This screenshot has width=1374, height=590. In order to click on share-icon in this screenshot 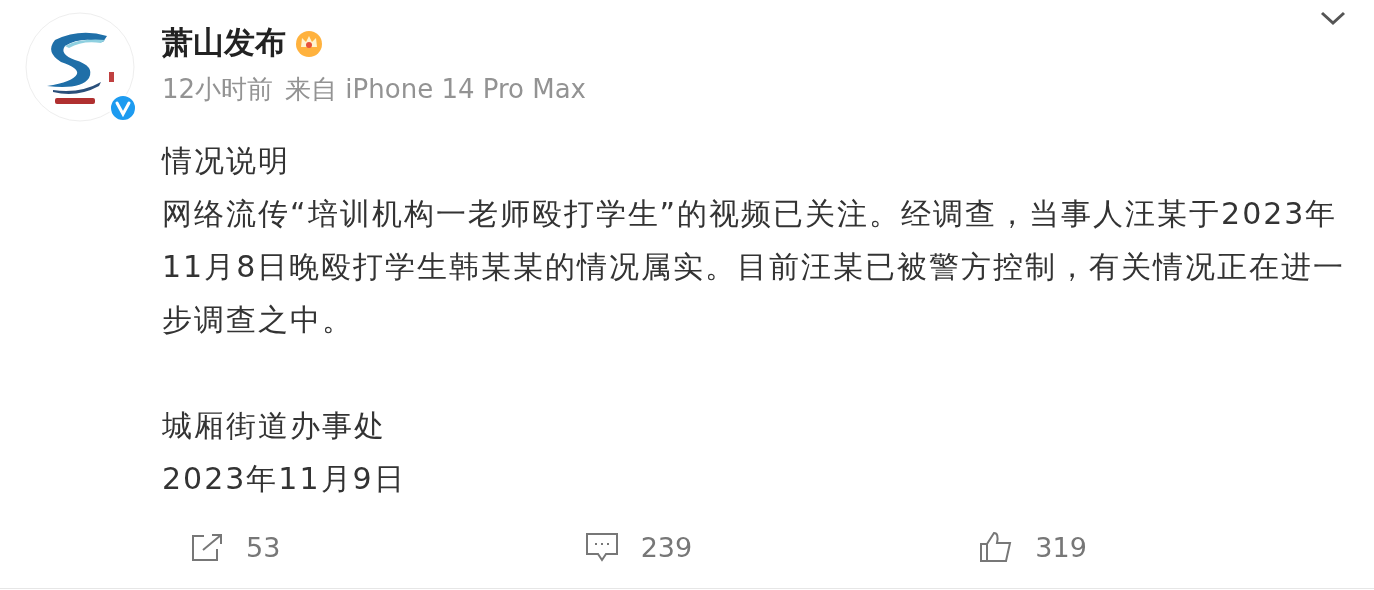, I will do `click(207, 547)`.